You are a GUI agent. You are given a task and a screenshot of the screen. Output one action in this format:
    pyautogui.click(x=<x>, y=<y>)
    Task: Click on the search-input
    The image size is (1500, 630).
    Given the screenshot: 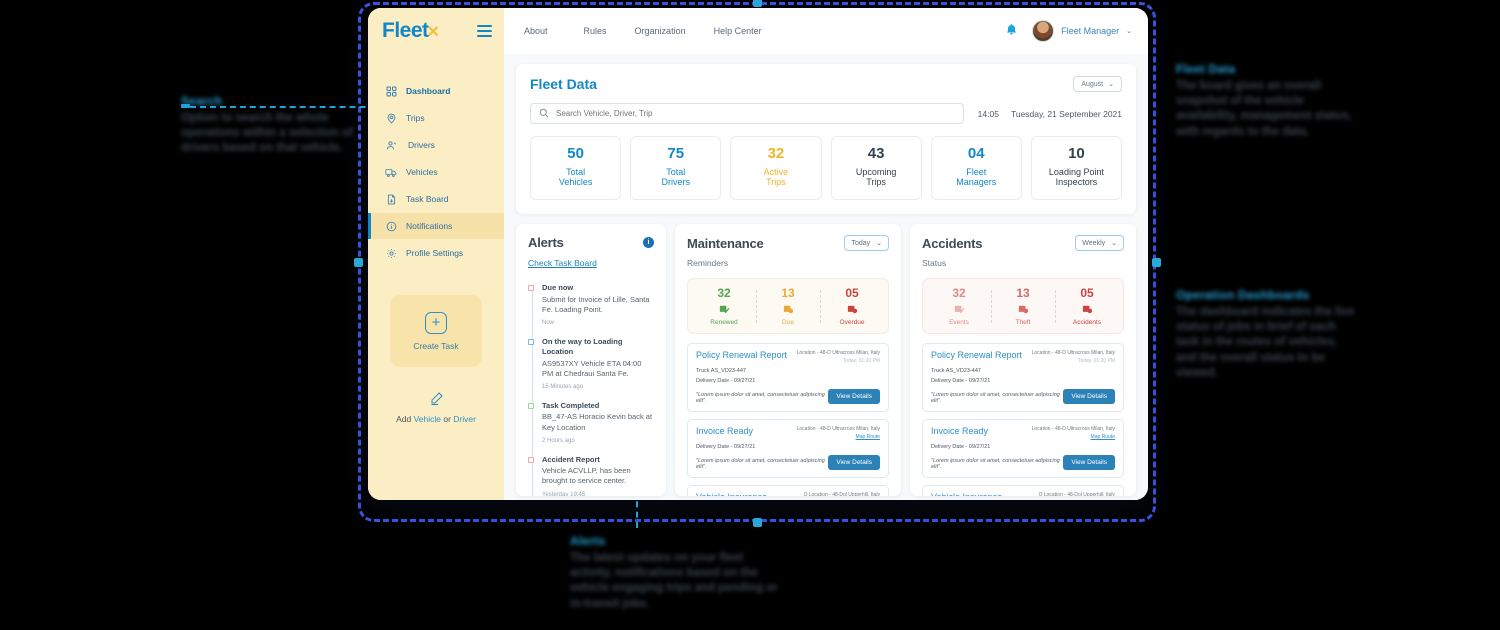 What is the action you would take?
    pyautogui.click(x=755, y=113)
    